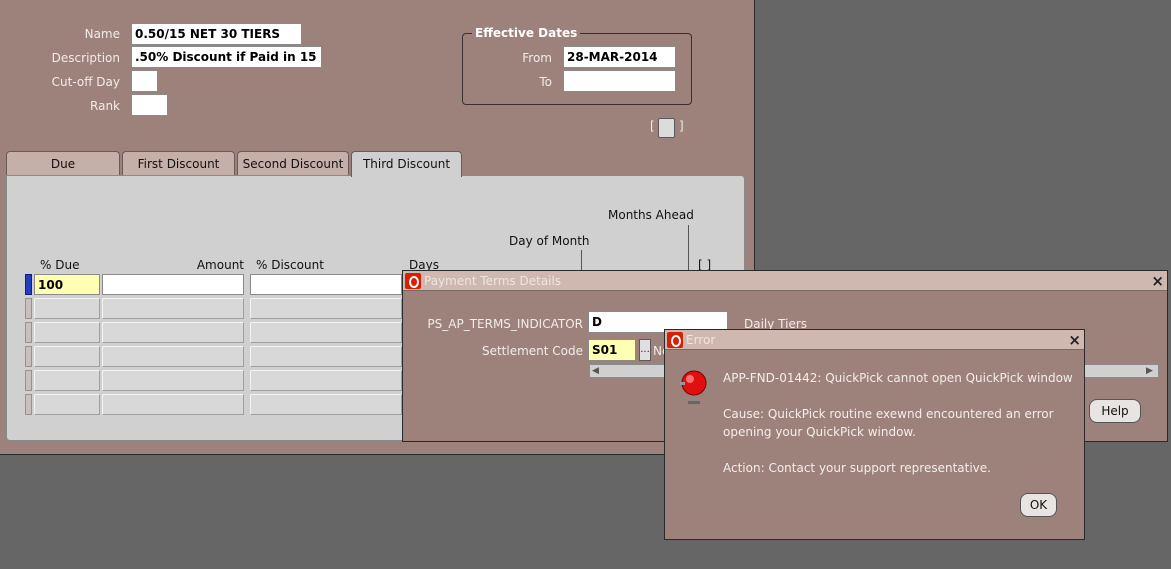  Describe the element at coordinates (216, 34) in the screenshot. I see `name-field: 0.50/15 NET 30 TIERS` at that location.